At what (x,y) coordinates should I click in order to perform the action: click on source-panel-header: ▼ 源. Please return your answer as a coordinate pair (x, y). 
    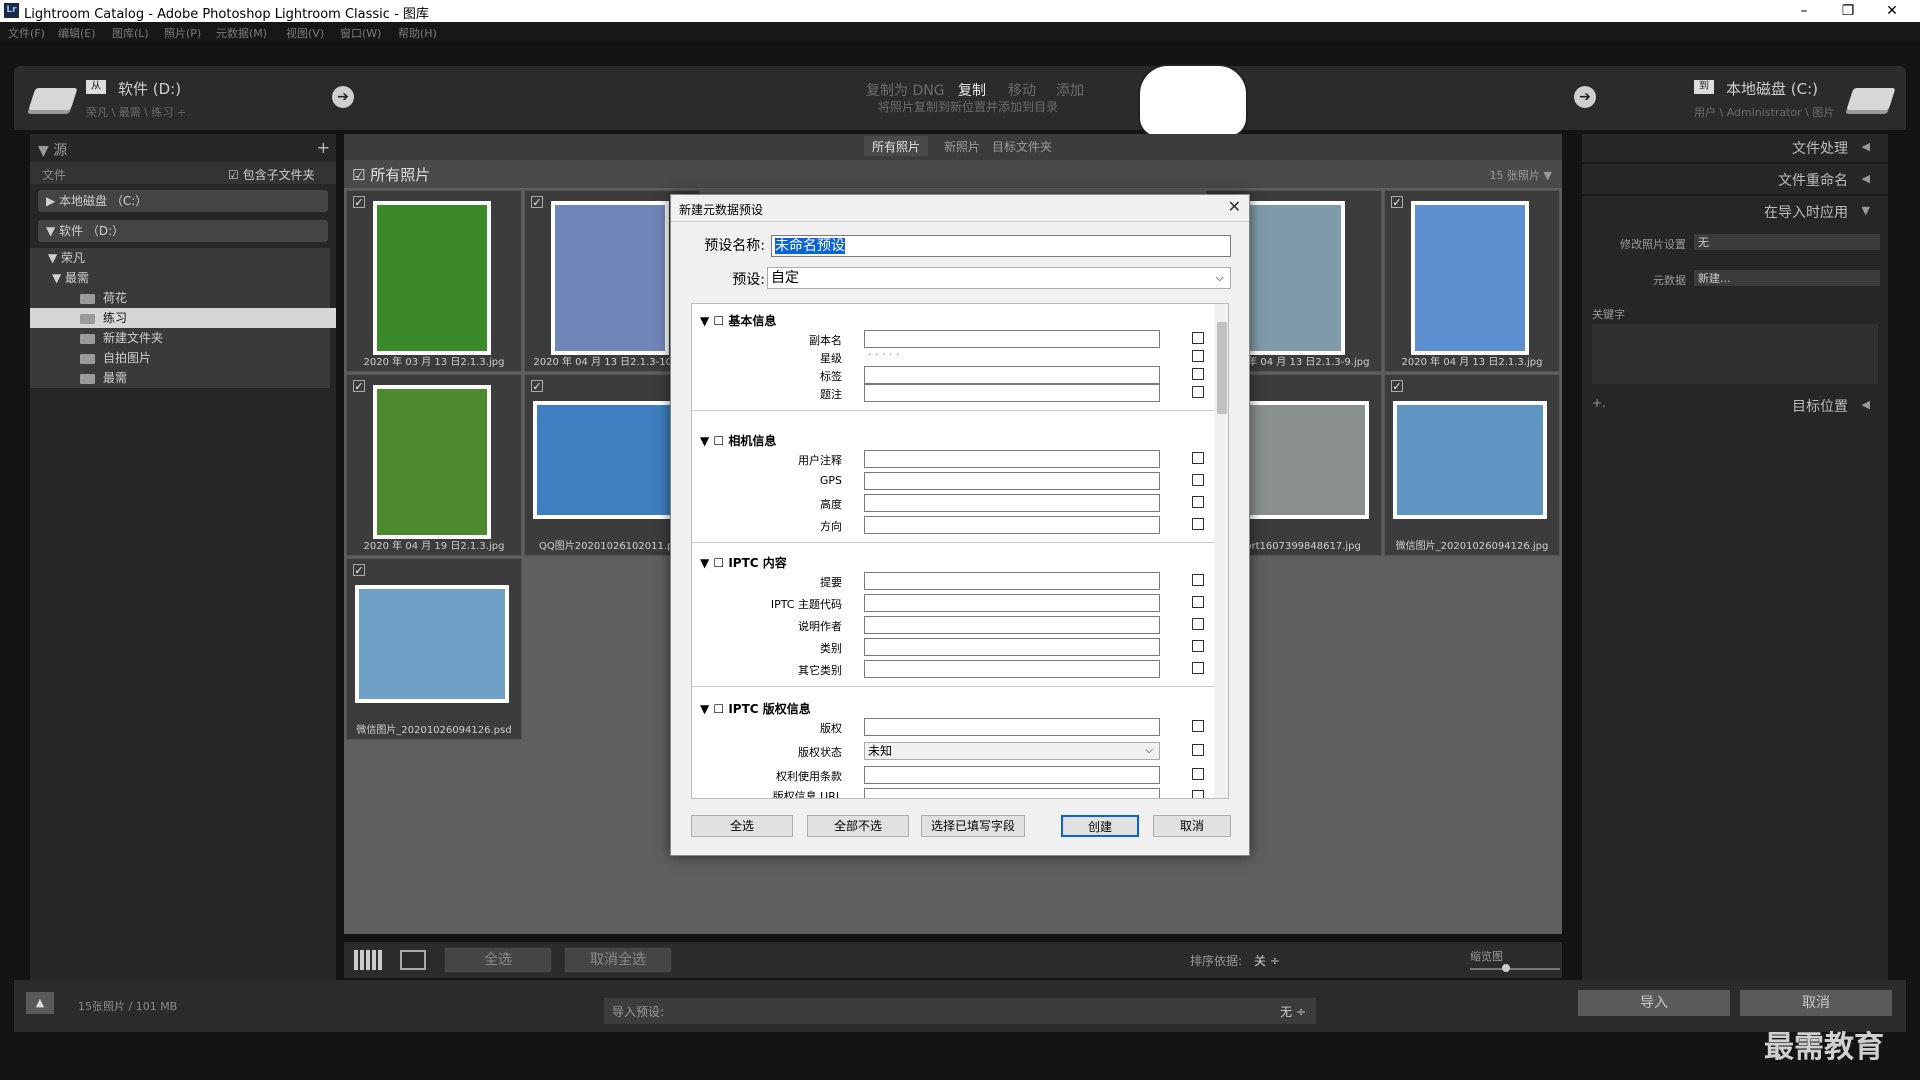
    Looking at the image, I should click on (52, 150).